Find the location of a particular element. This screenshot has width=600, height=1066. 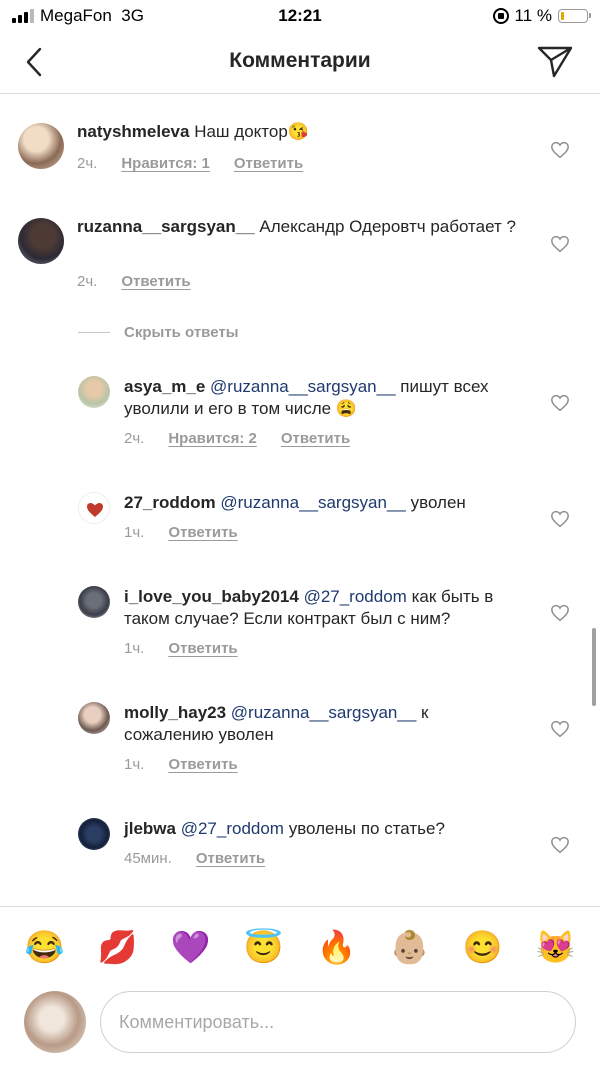

comment-body: уволен is located at coordinates (438, 502).